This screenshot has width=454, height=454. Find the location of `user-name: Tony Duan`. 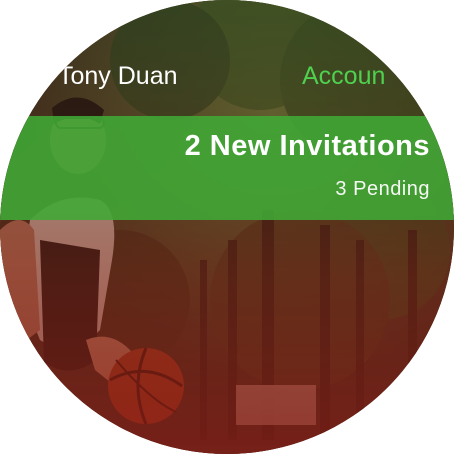

user-name: Tony Duan is located at coordinates (118, 76).